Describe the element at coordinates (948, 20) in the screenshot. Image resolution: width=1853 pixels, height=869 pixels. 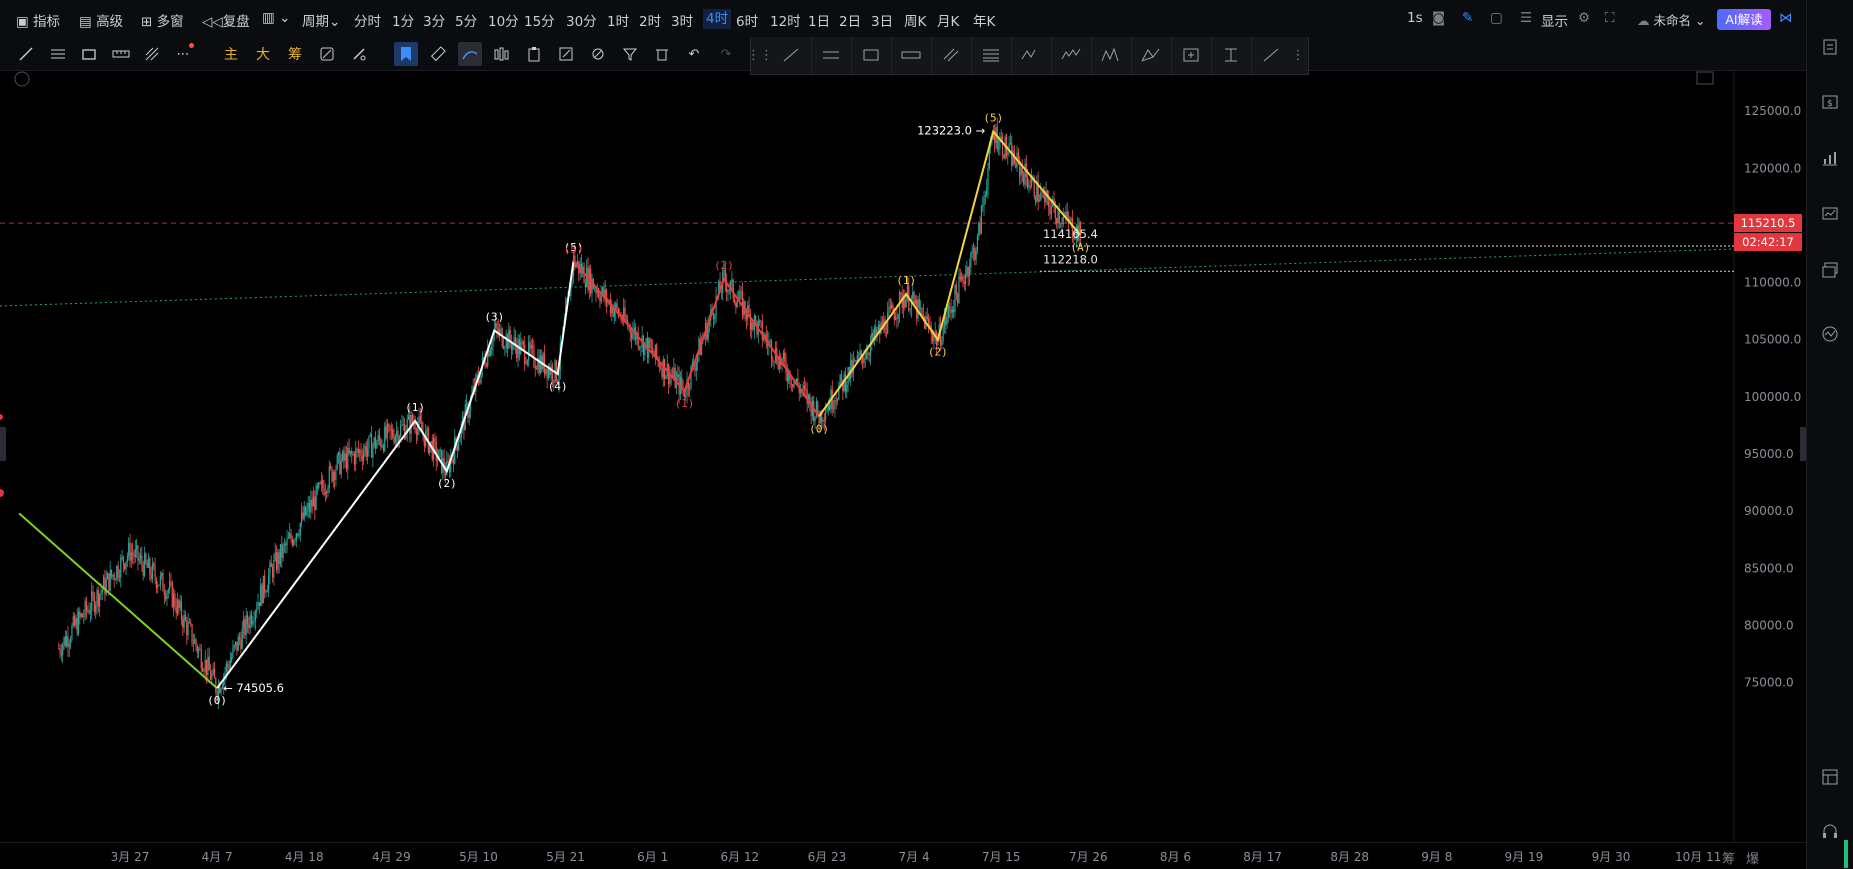
I see `interval-tab-17: 月K` at that location.